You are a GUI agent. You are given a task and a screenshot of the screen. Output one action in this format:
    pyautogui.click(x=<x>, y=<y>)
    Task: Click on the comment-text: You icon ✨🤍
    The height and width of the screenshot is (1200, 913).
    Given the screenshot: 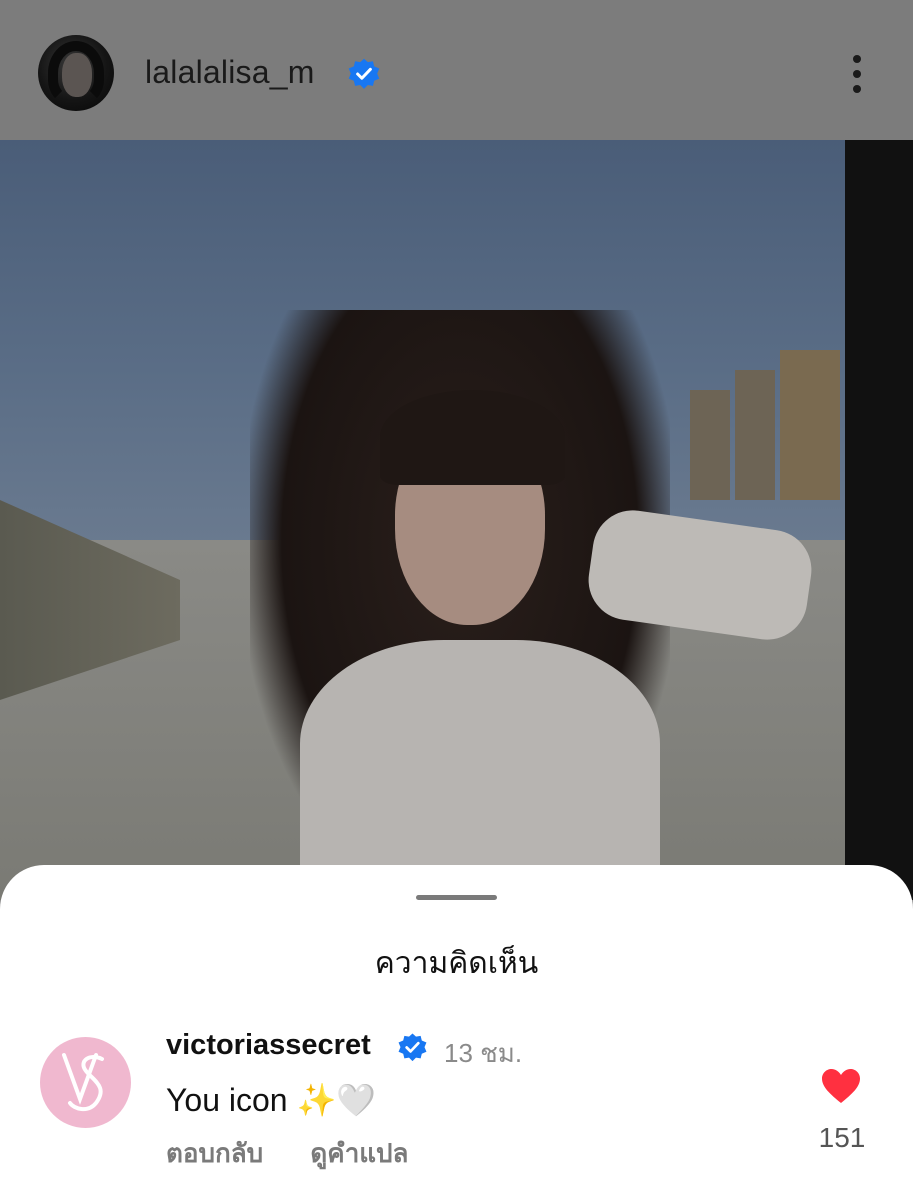 What is the action you would take?
    pyautogui.click(x=271, y=1100)
    